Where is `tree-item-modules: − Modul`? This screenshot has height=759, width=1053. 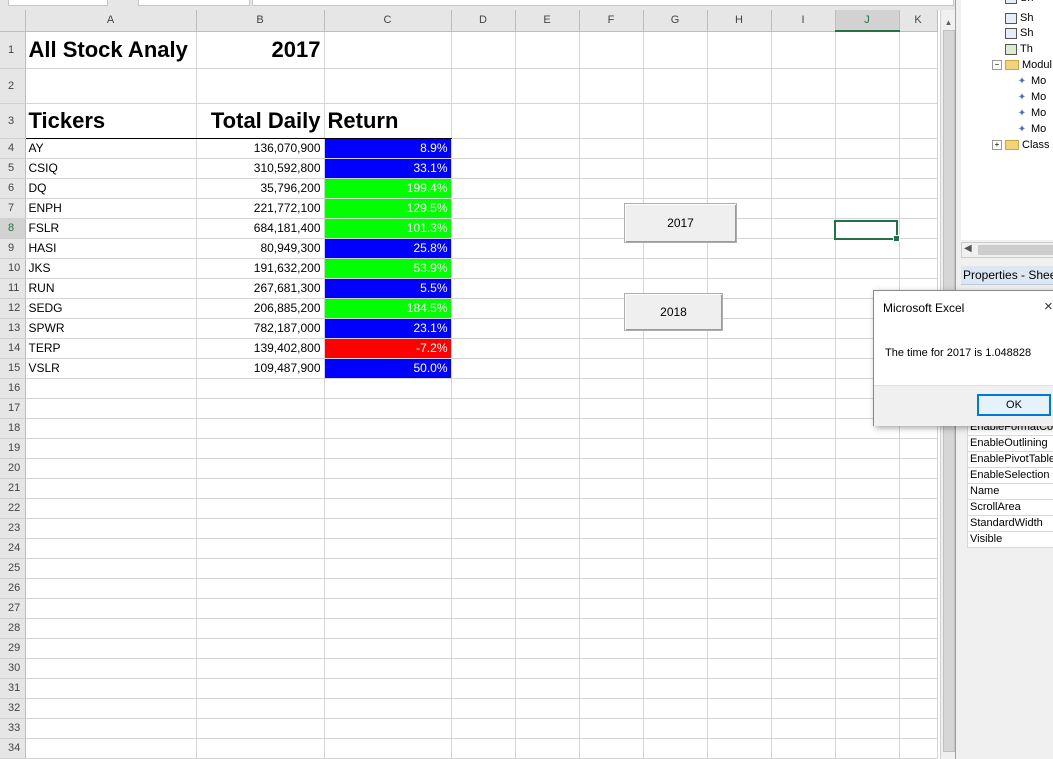 tree-item-modules: − Modul is located at coordinates (1022, 65).